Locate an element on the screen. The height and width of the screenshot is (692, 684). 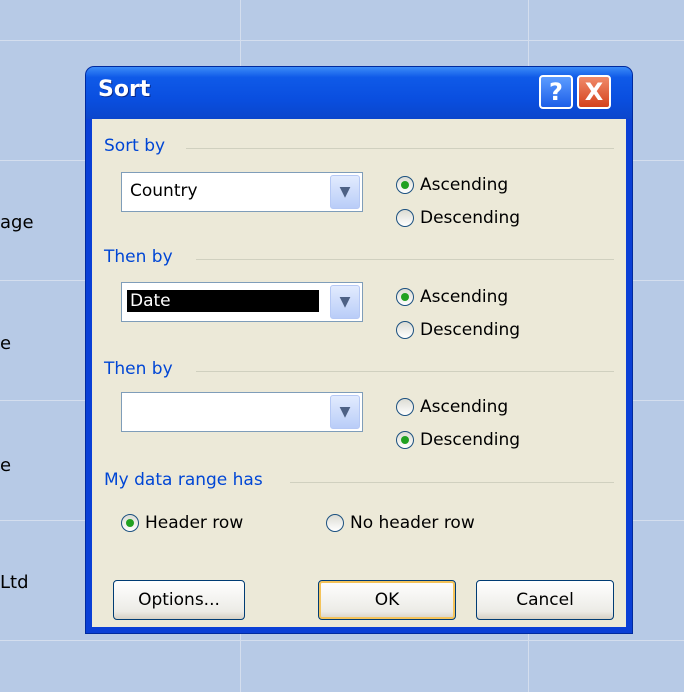
title-bar: Sort ? X is located at coordinates (359, 93).